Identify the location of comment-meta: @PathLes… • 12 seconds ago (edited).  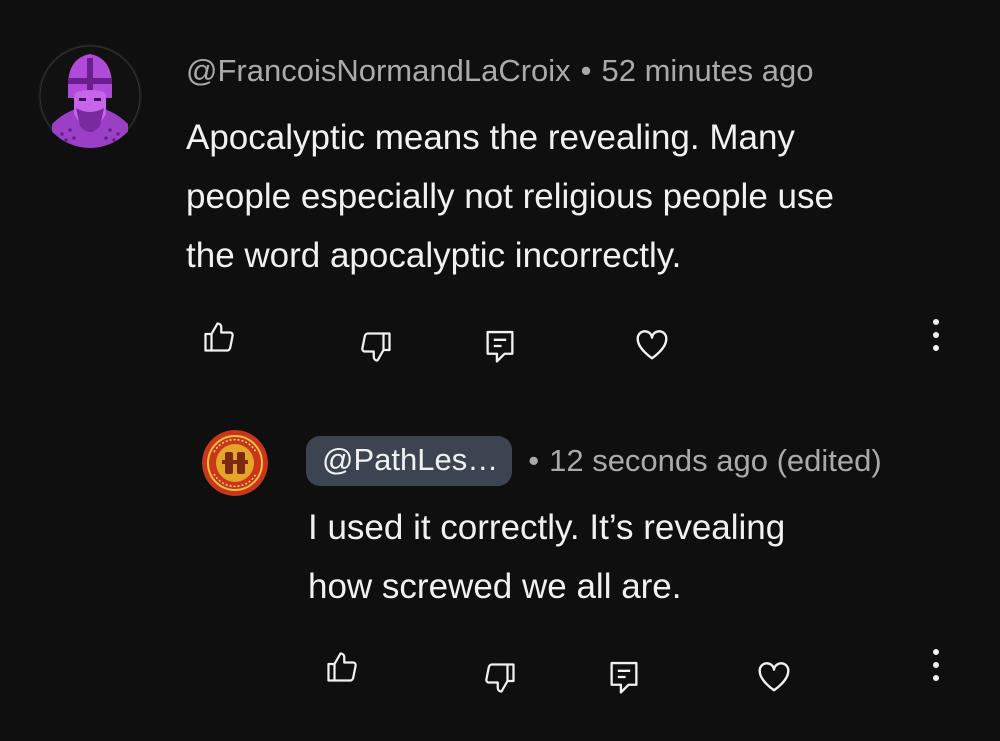
(594, 461).